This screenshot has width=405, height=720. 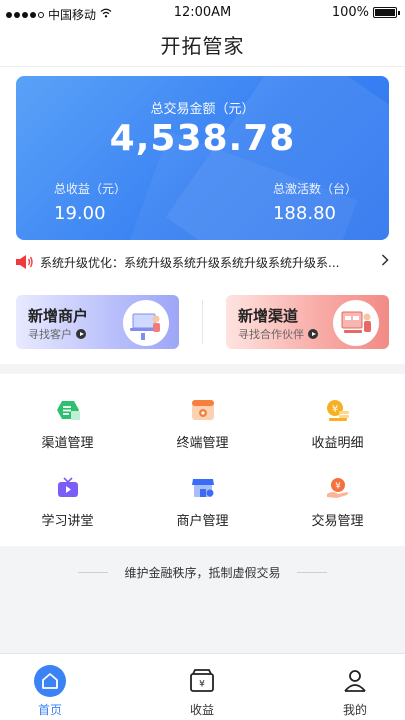 I want to click on tab-profile: 我的, so click(x=355, y=687).